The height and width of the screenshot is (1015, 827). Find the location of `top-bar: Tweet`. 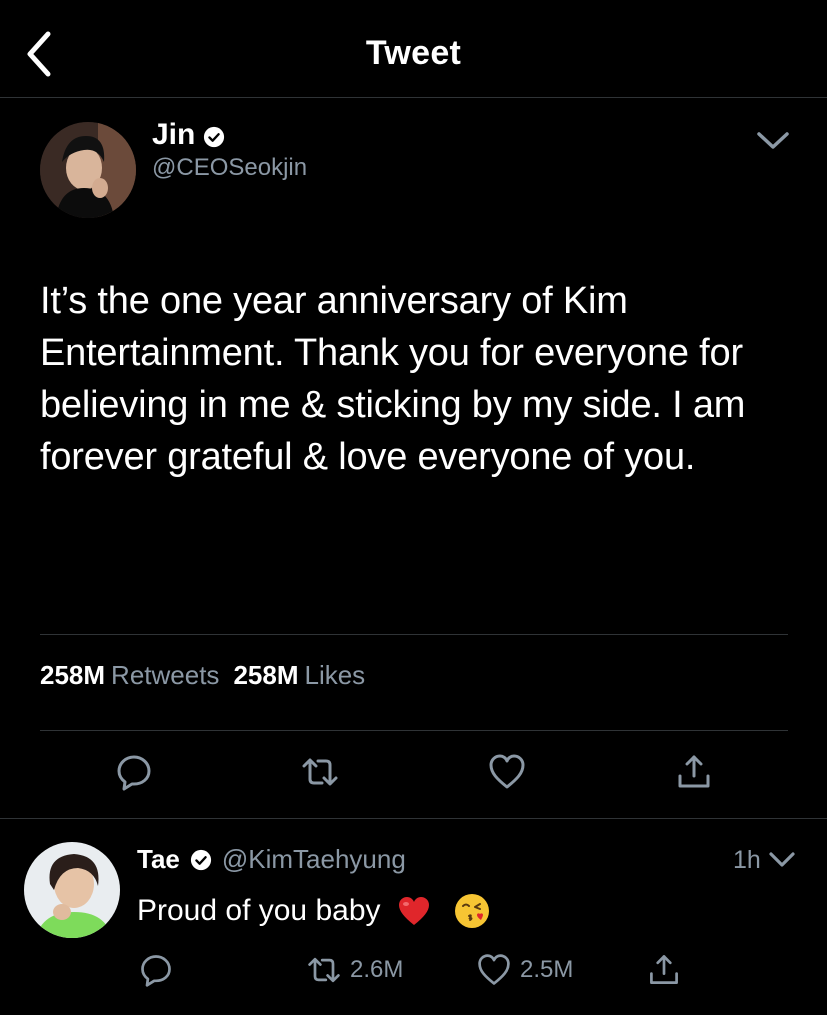

top-bar: Tweet is located at coordinates (413, 49).